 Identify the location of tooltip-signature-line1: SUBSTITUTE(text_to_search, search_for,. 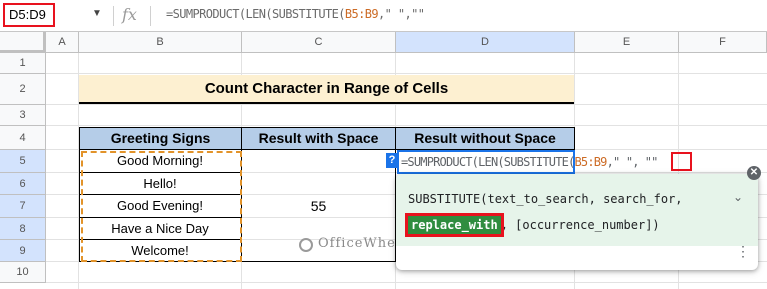
(545, 199).